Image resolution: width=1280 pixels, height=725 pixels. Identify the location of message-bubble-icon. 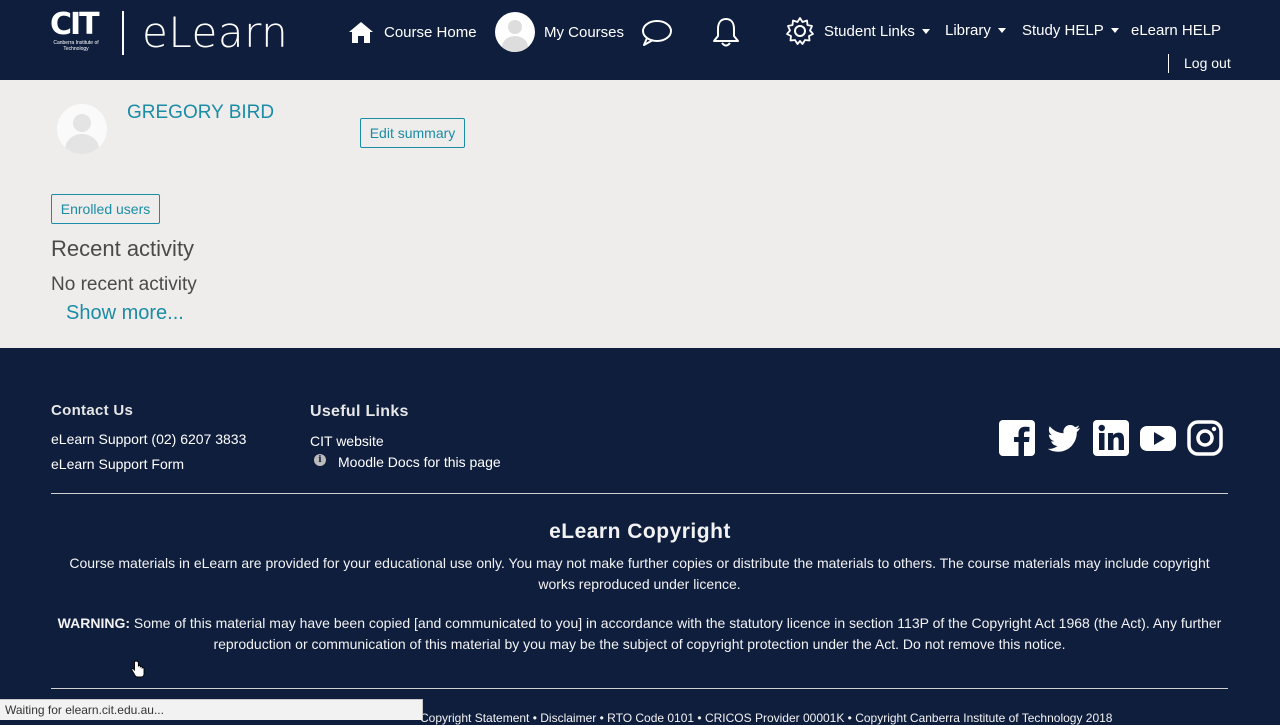
(657, 33).